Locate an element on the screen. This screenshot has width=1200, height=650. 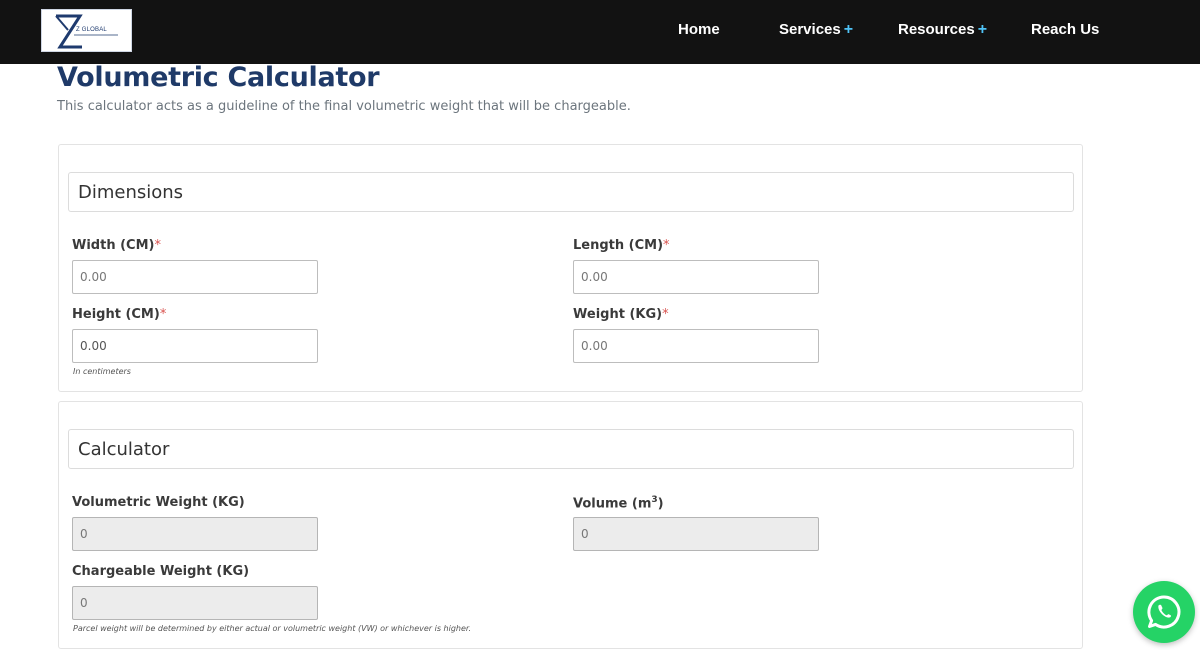
volume-label: Volume (m3) is located at coordinates (618, 503).